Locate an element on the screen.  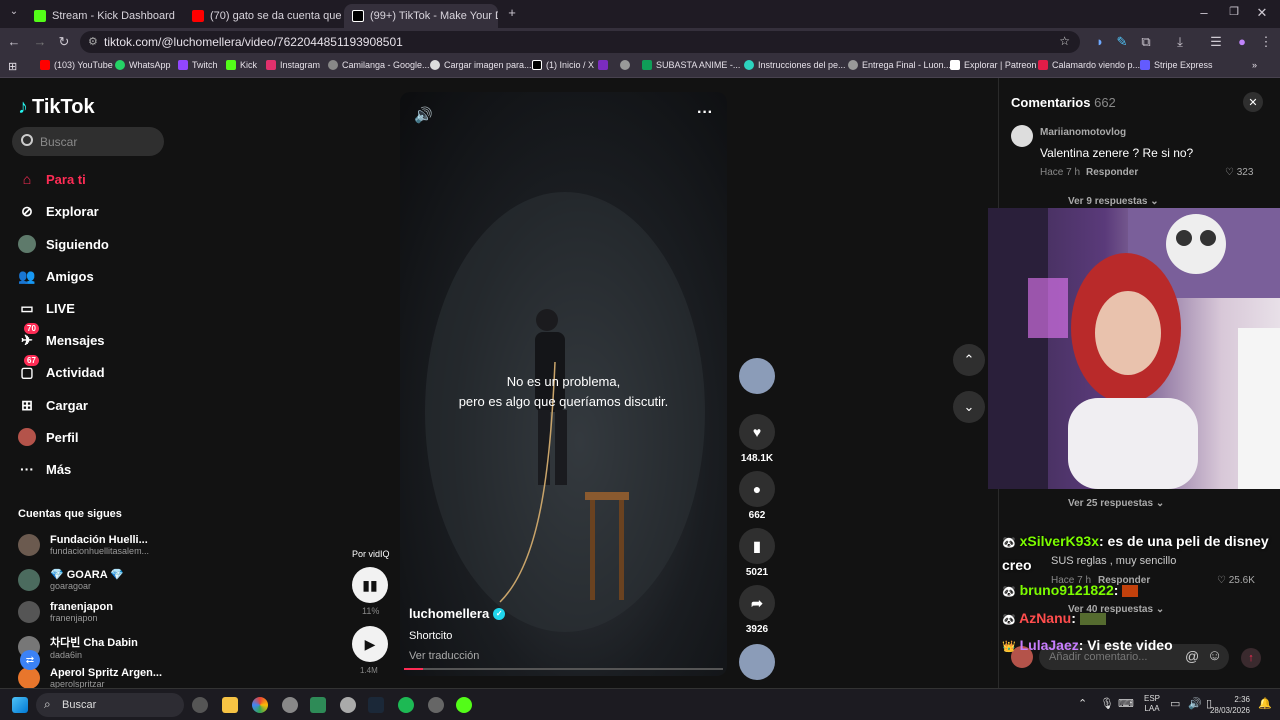
vidiq-stats-icon: ▮▮ is located at coordinates (370, 585).